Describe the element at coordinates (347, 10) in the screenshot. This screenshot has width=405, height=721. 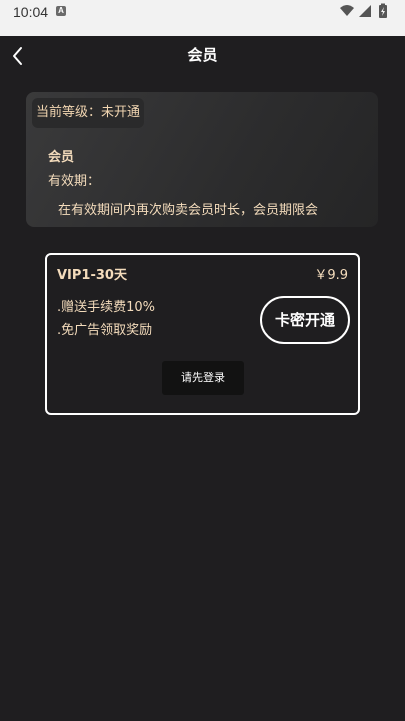
I see `wifi-icon` at that location.